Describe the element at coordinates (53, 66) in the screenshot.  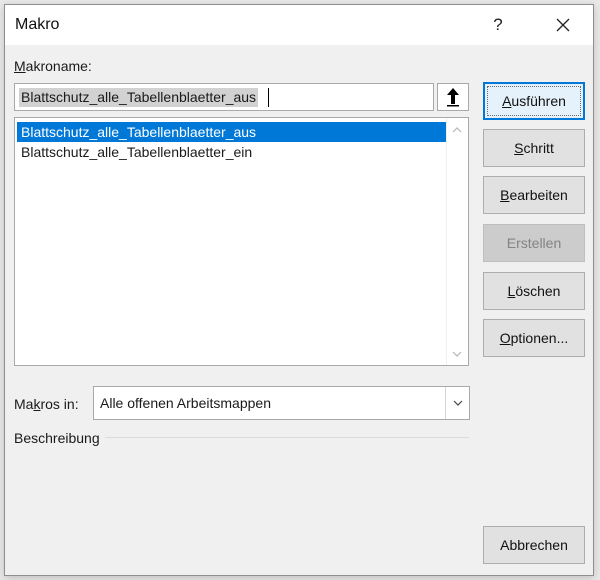
I see `macro-name-label: Makroname:` at that location.